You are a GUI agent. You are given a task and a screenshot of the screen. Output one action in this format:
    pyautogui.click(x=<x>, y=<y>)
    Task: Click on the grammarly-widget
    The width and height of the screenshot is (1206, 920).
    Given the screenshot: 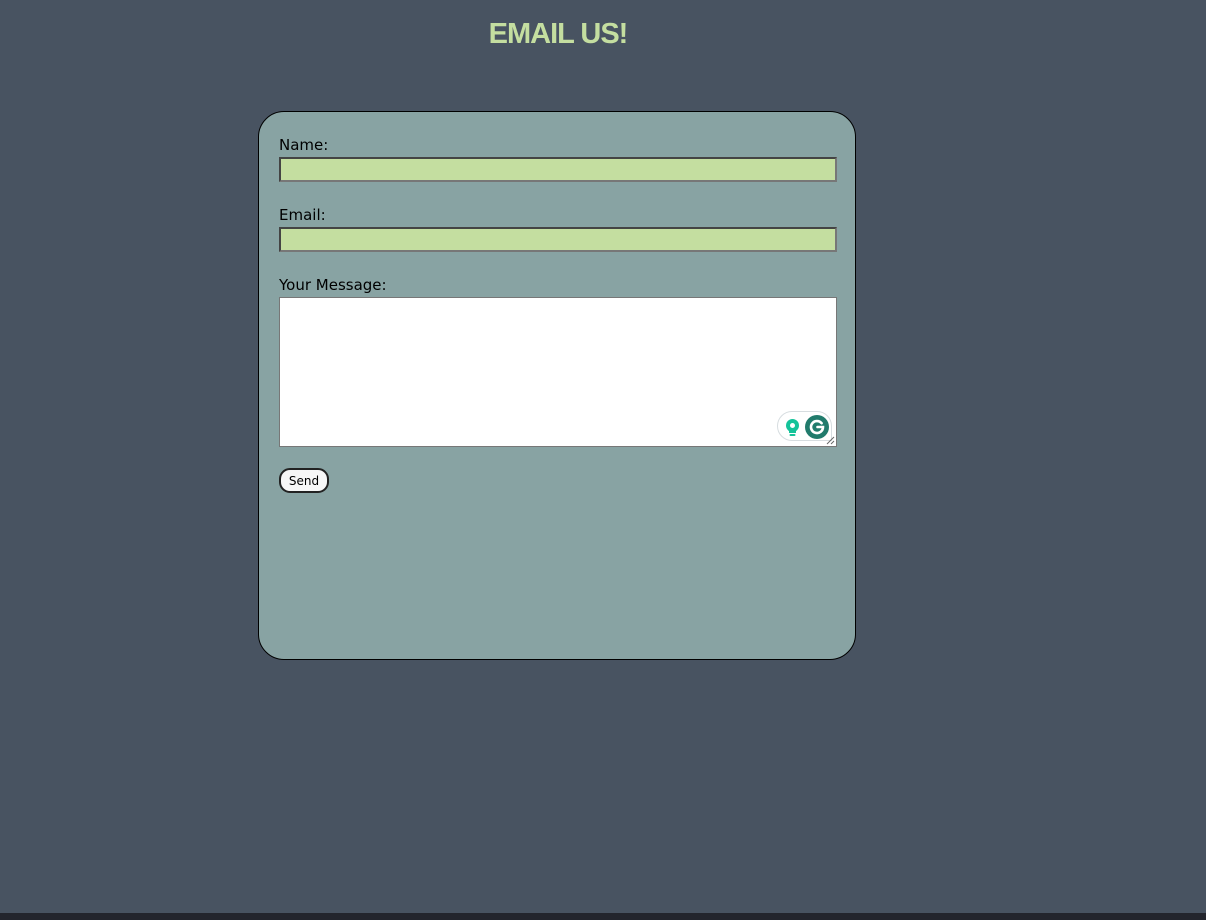 What is the action you would take?
    pyautogui.click(x=804, y=426)
    